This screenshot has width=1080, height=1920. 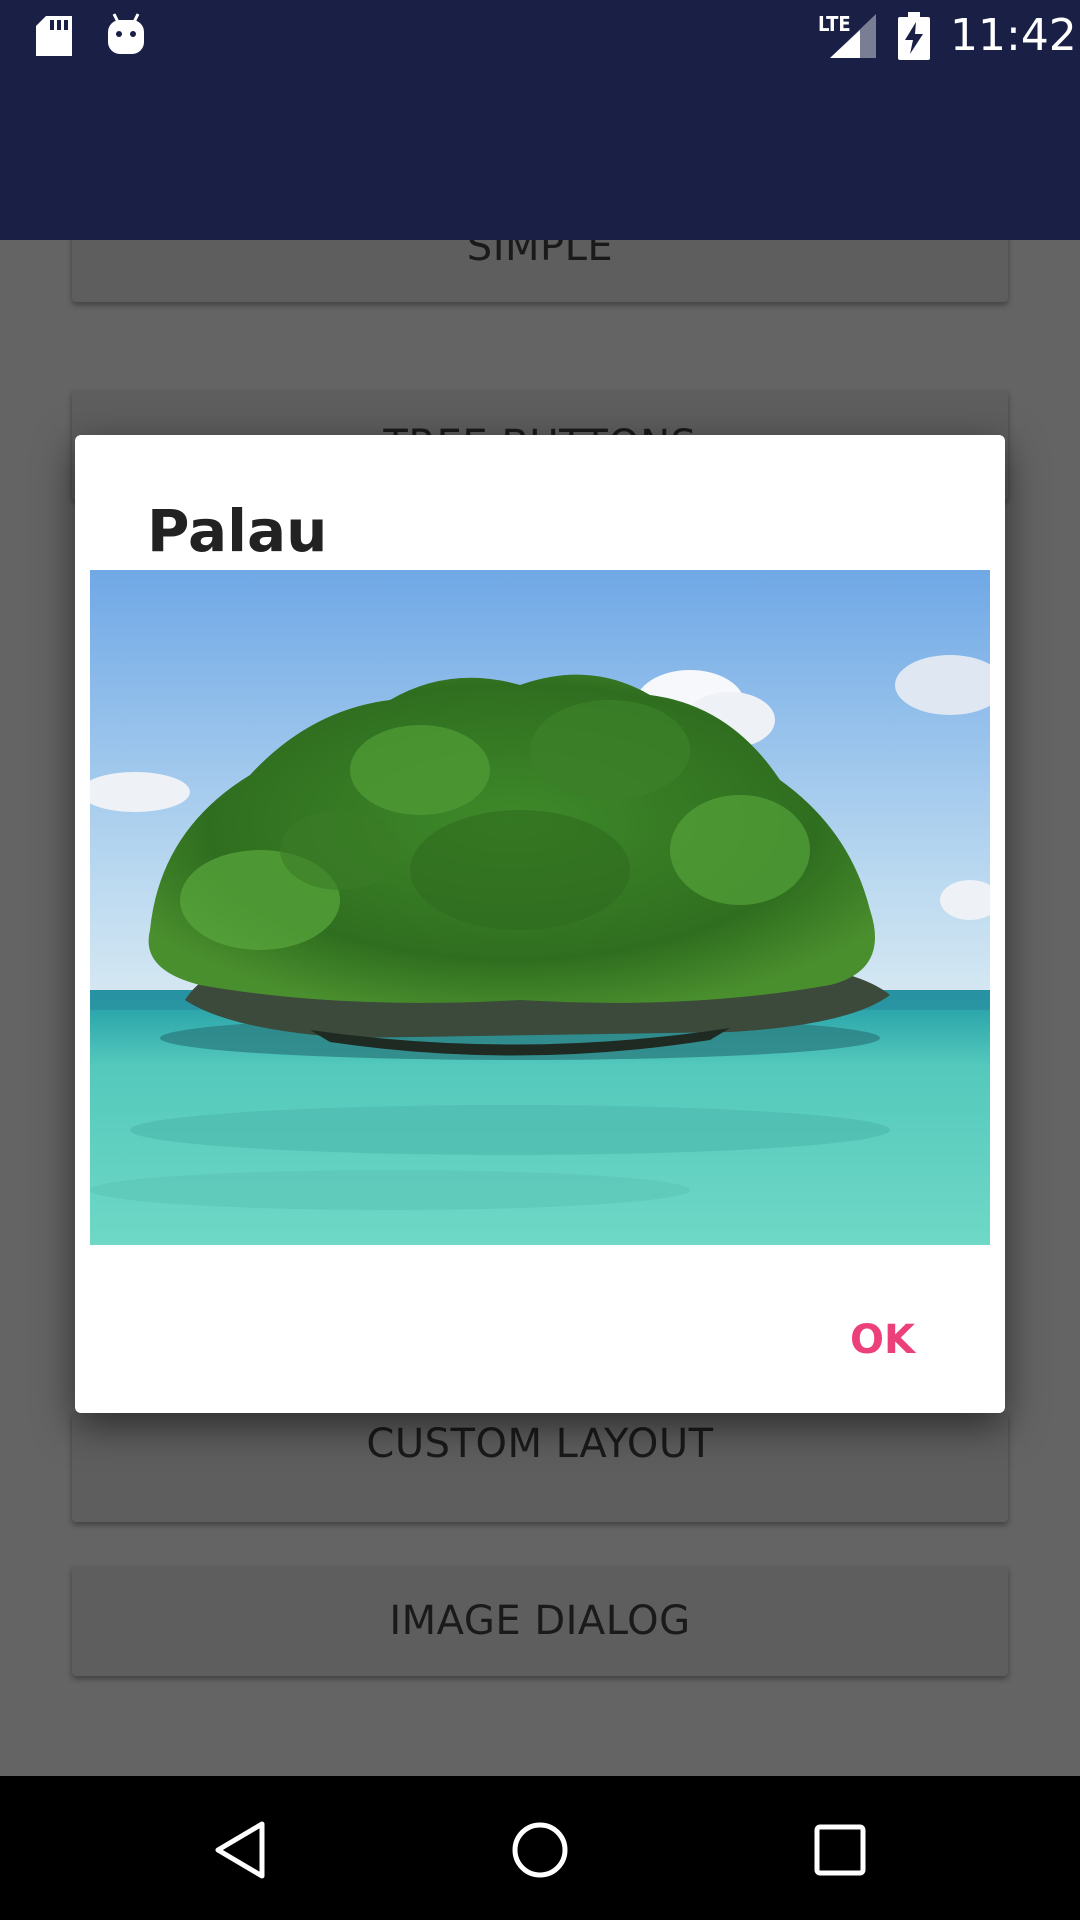 I want to click on simple-button-label: SIMPLE, so click(x=540, y=255).